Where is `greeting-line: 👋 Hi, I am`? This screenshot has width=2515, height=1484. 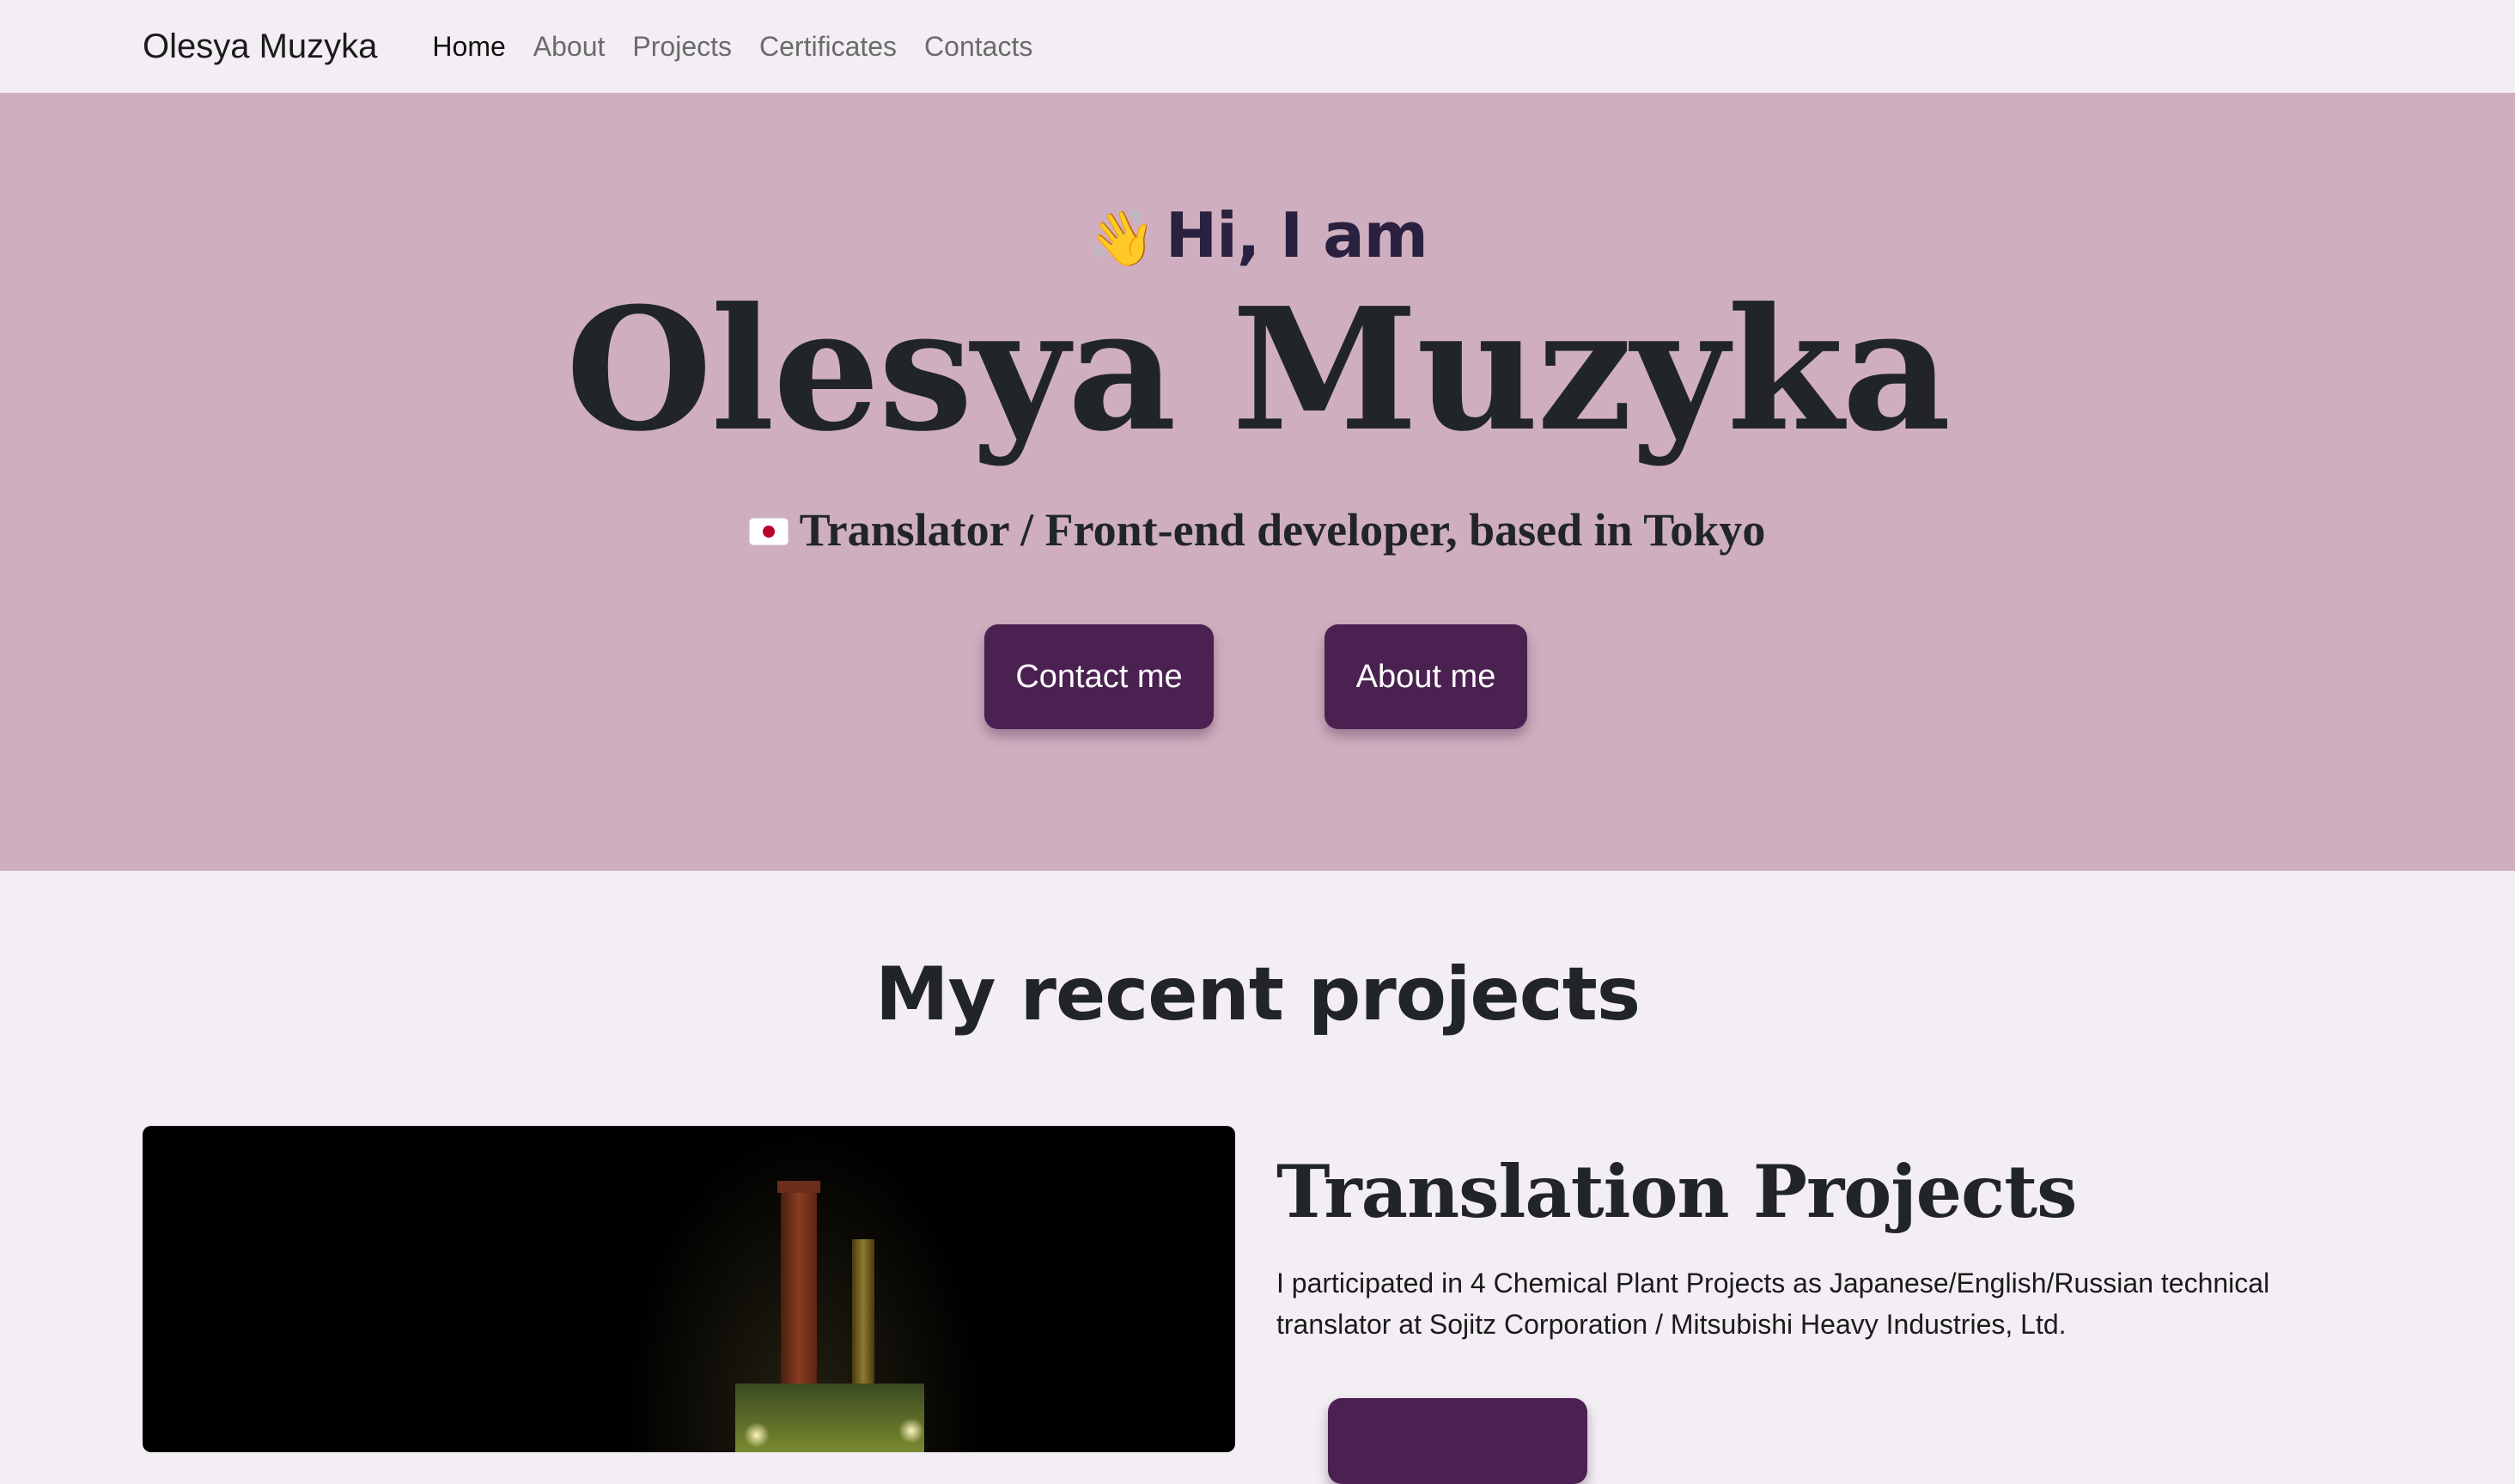 greeting-line: 👋 Hi, I am is located at coordinates (1257, 235).